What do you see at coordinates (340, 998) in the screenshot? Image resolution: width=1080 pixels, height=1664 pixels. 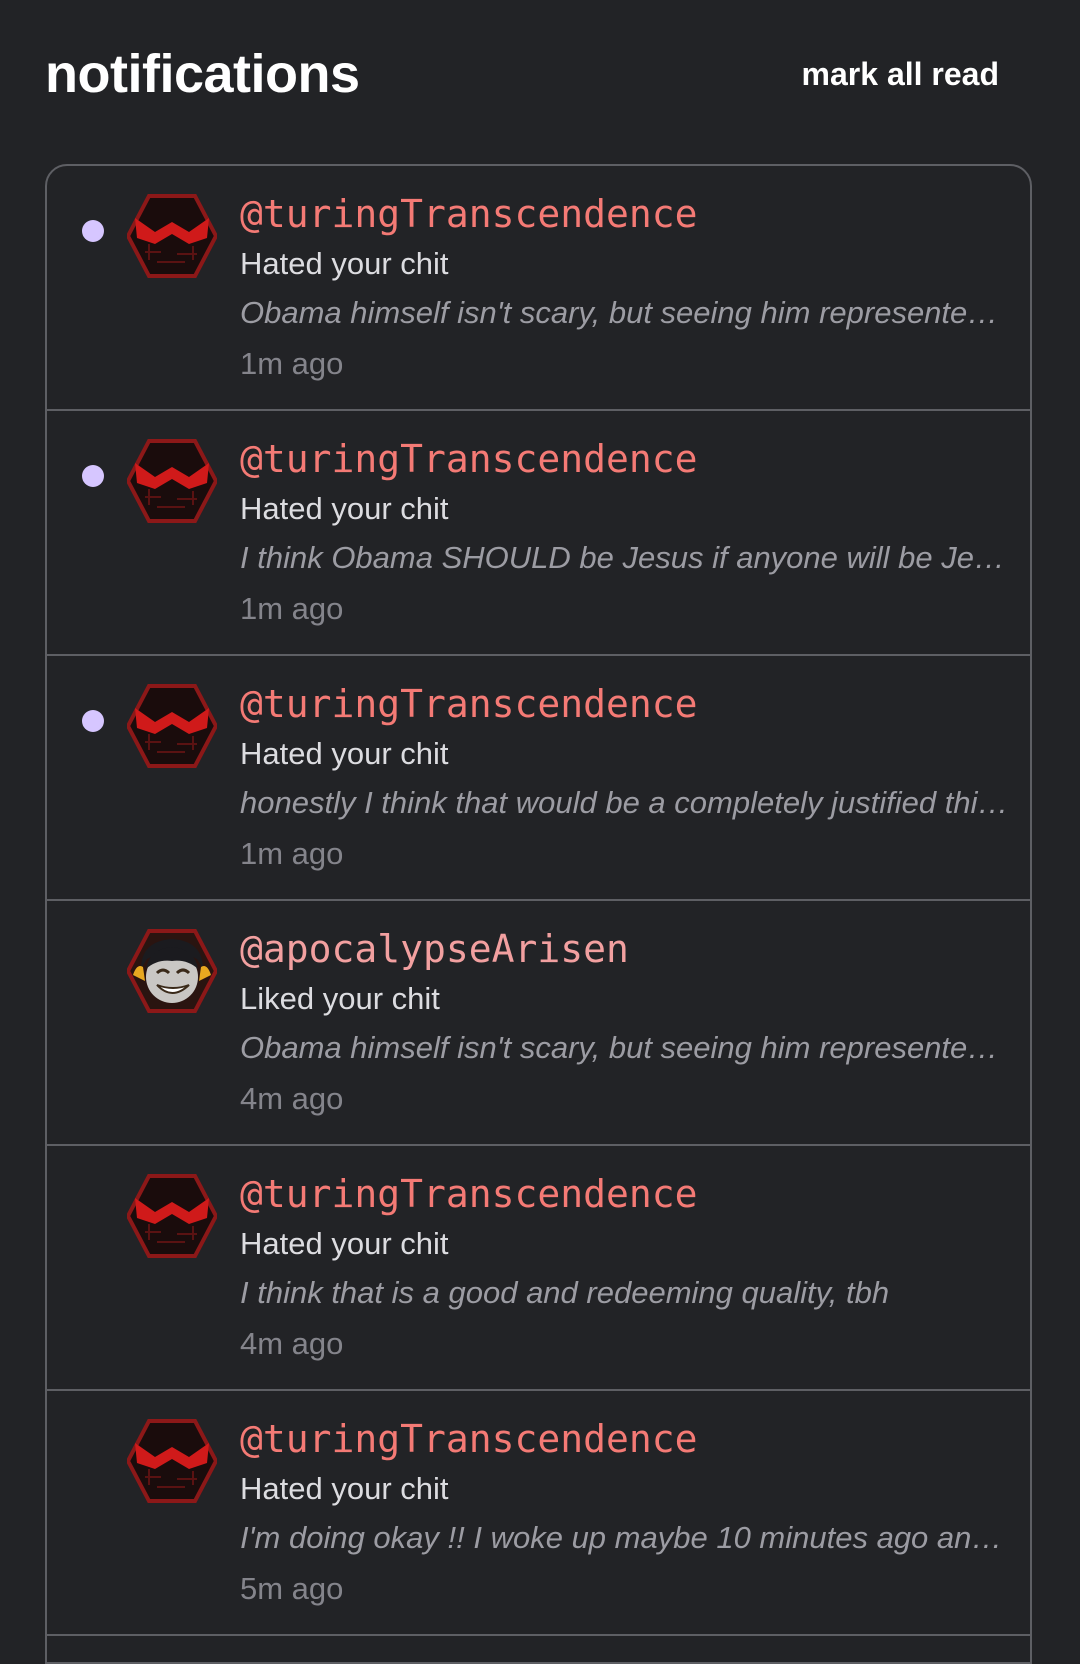 I see `notification-action: Liked your chit` at bounding box center [340, 998].